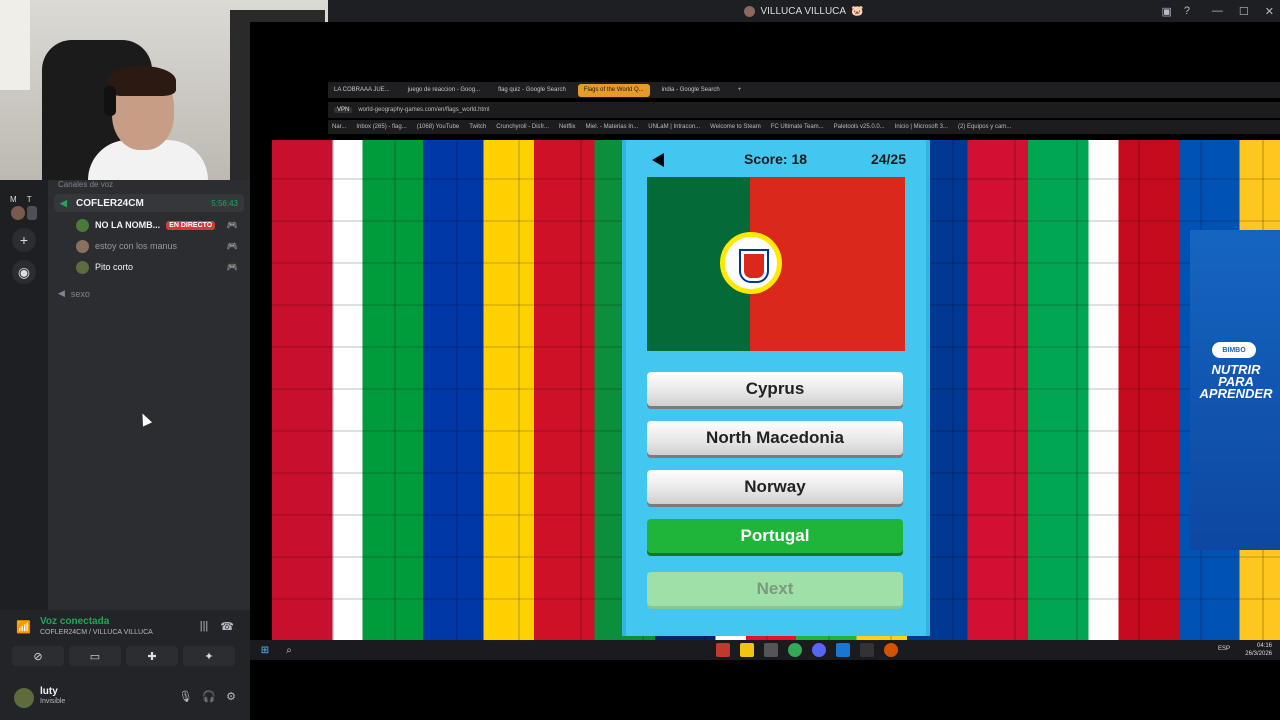  What do you see at coordinates (477, 127) in the screenshot?
I see `bookmark: Twitch` at bounding box center [477, 127].